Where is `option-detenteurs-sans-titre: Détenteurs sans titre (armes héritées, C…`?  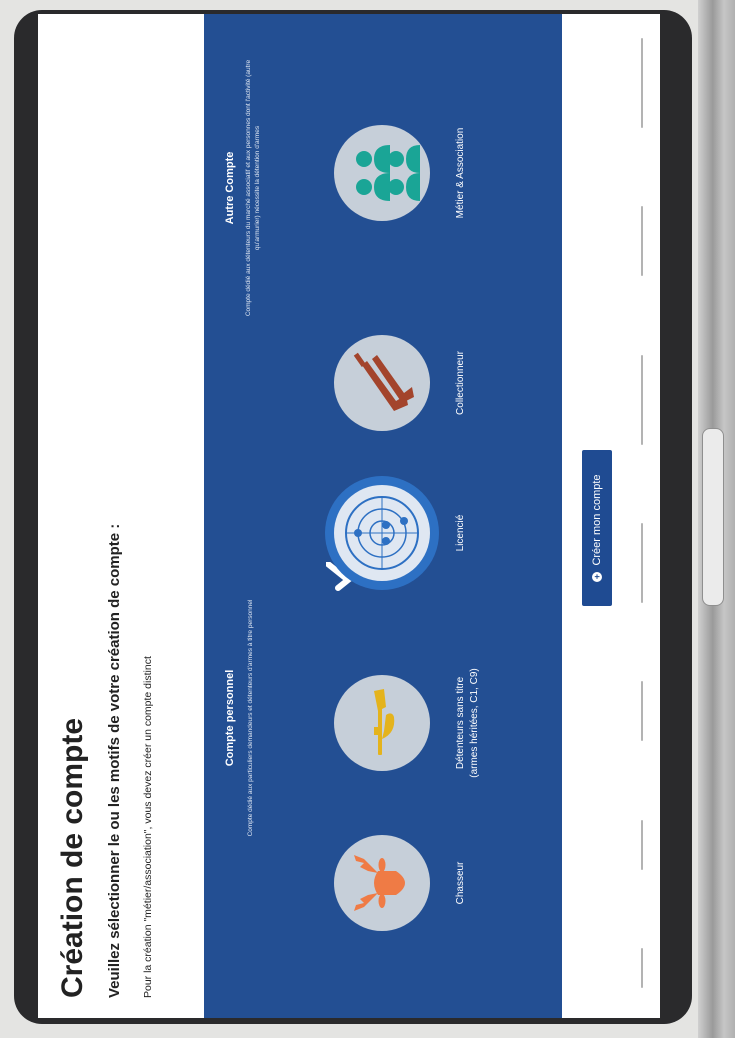
option-detenteurs-sans-titre: Détenteurs sans titre (armes héritées, C… is located at coordinates (407, 723).